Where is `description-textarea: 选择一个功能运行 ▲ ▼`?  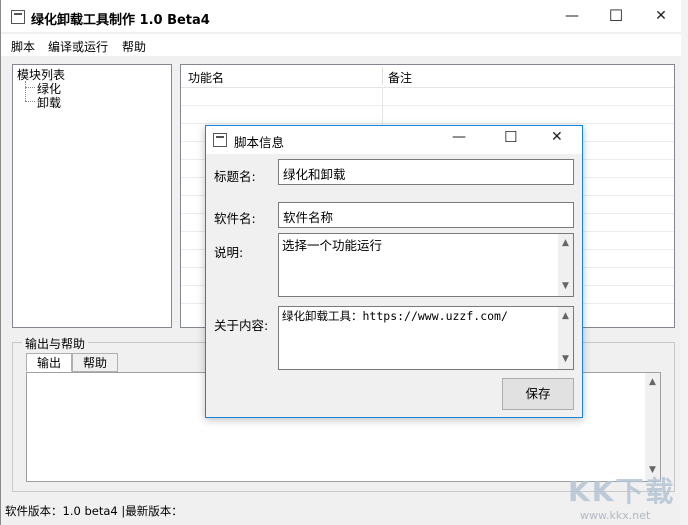 description-textarea: 选择一个功能运行 ▲ ▼ is located at coordinates (426, 265).